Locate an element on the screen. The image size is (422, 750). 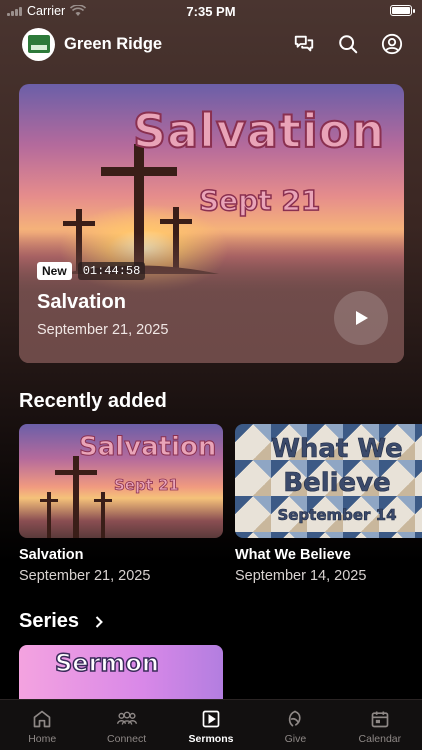
tab-label: Connect is located at coordinates (127, 739).